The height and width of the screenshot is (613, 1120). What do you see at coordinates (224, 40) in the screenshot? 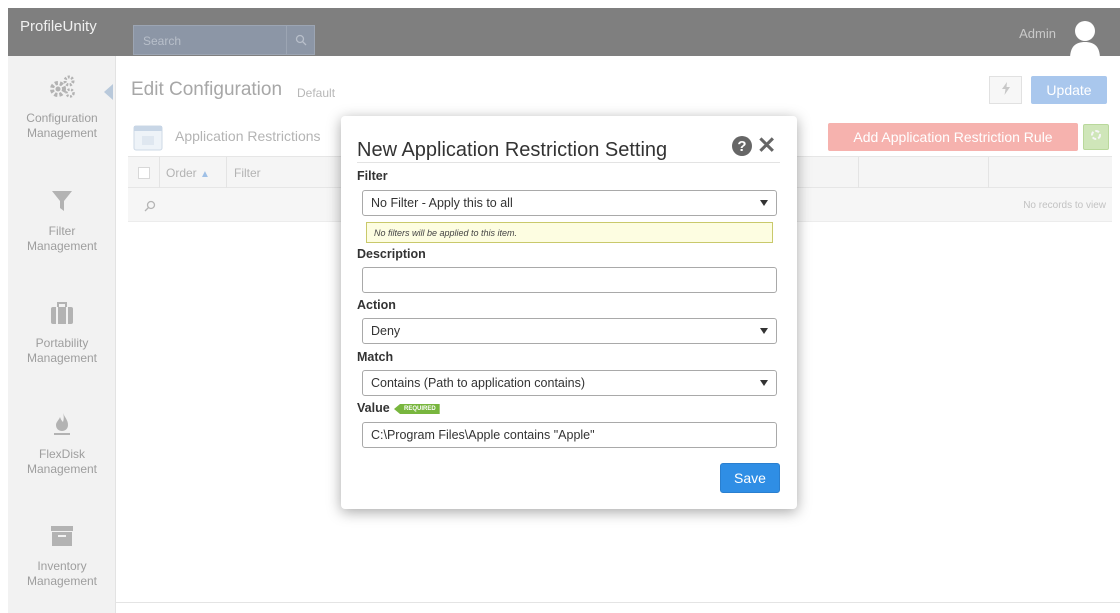
I see `search-box: Search` at bounding box center [224, 40].